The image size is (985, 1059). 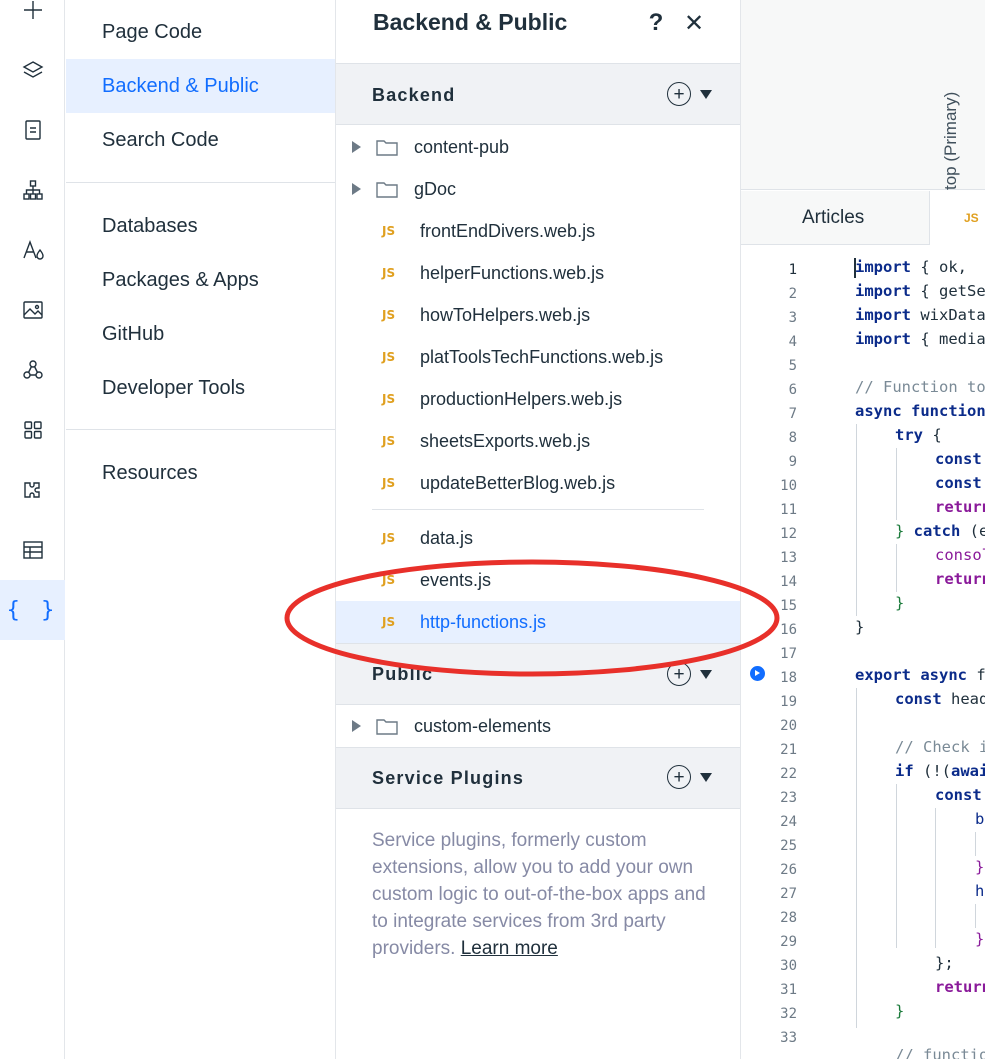 I want to click on nav-item-backend-public: Backend & Public, so click(x=200, y=86).